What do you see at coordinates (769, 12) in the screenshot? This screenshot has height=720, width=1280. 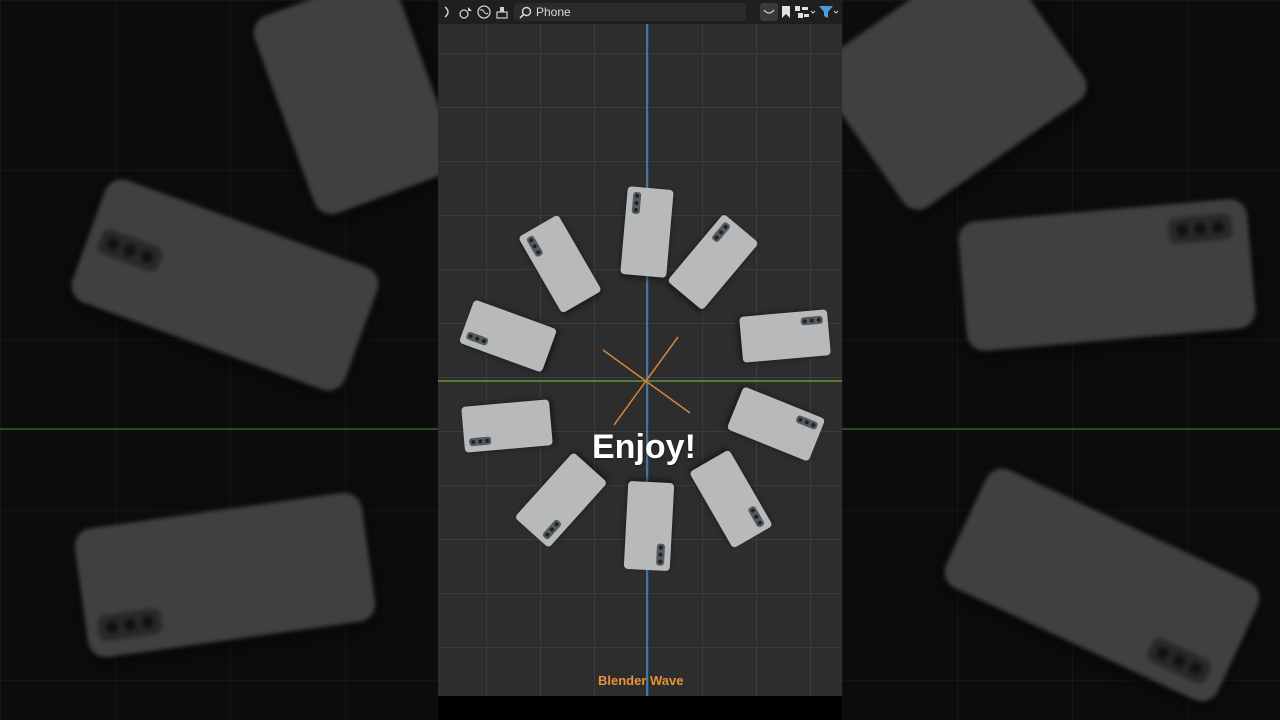 I see `dropdown-chevron-icon` at bounding box center [769, 12].